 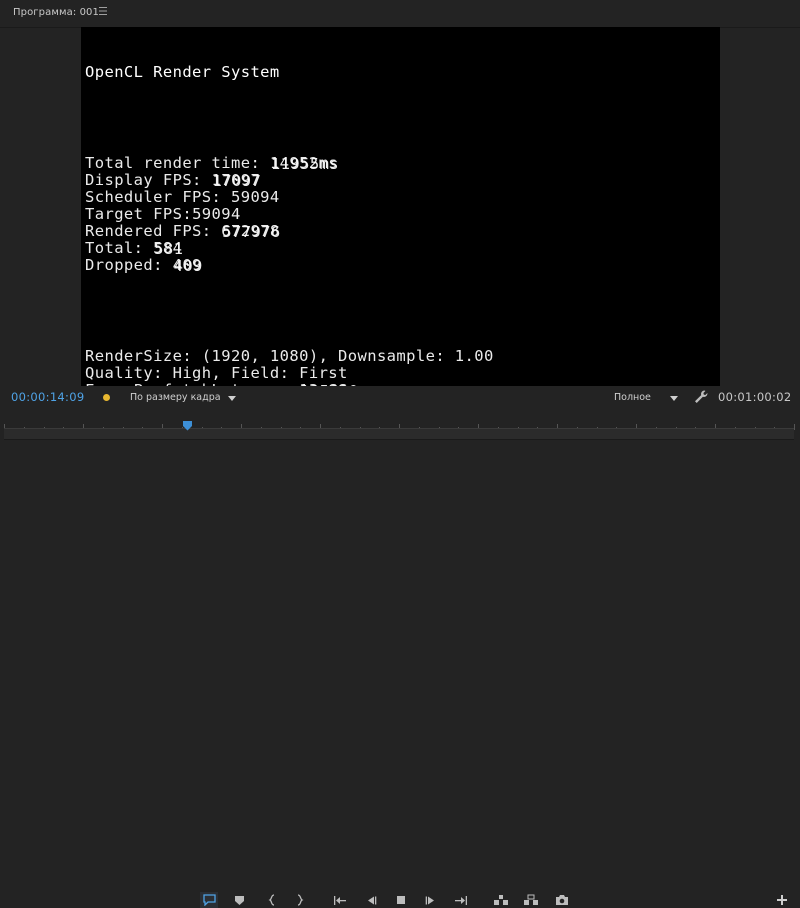 I want to click on bracket-out-icon, so click(x=300, y=900).